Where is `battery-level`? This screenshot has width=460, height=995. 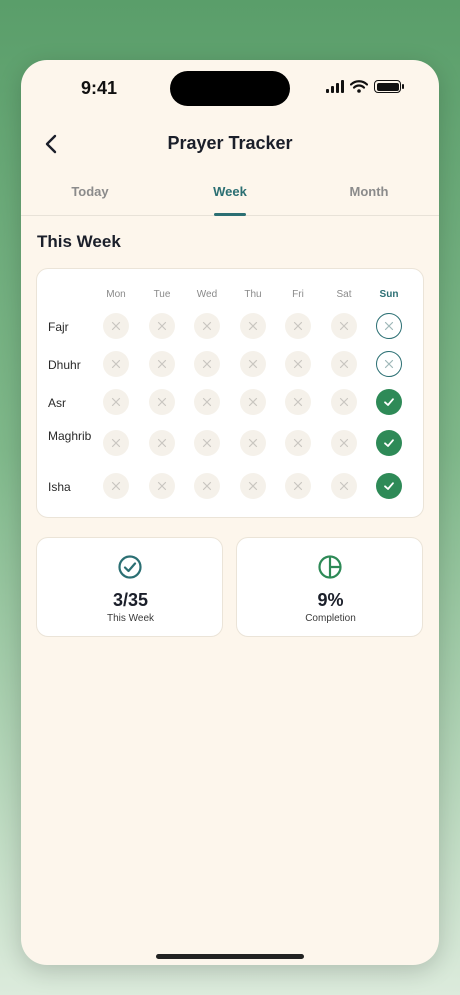
battery-level is located at coordinates (387, 86).